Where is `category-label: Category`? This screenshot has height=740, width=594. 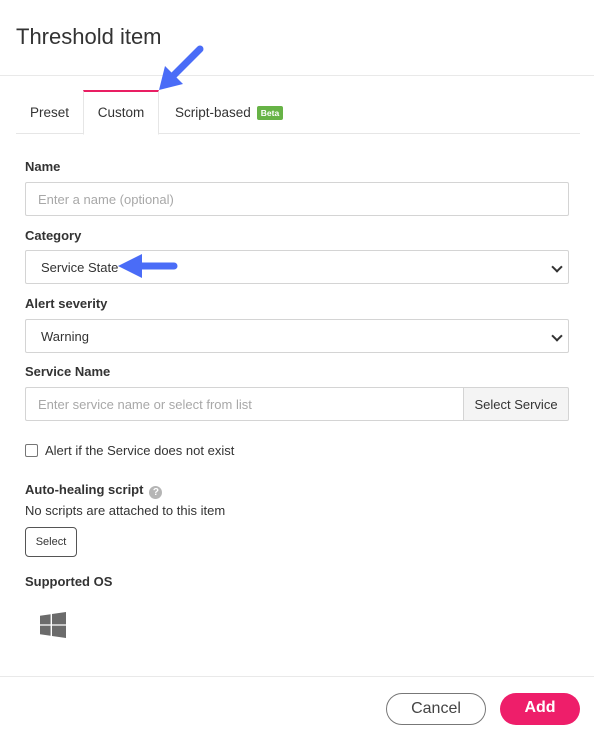
category-label: Category is located at coordinates (53, 235).